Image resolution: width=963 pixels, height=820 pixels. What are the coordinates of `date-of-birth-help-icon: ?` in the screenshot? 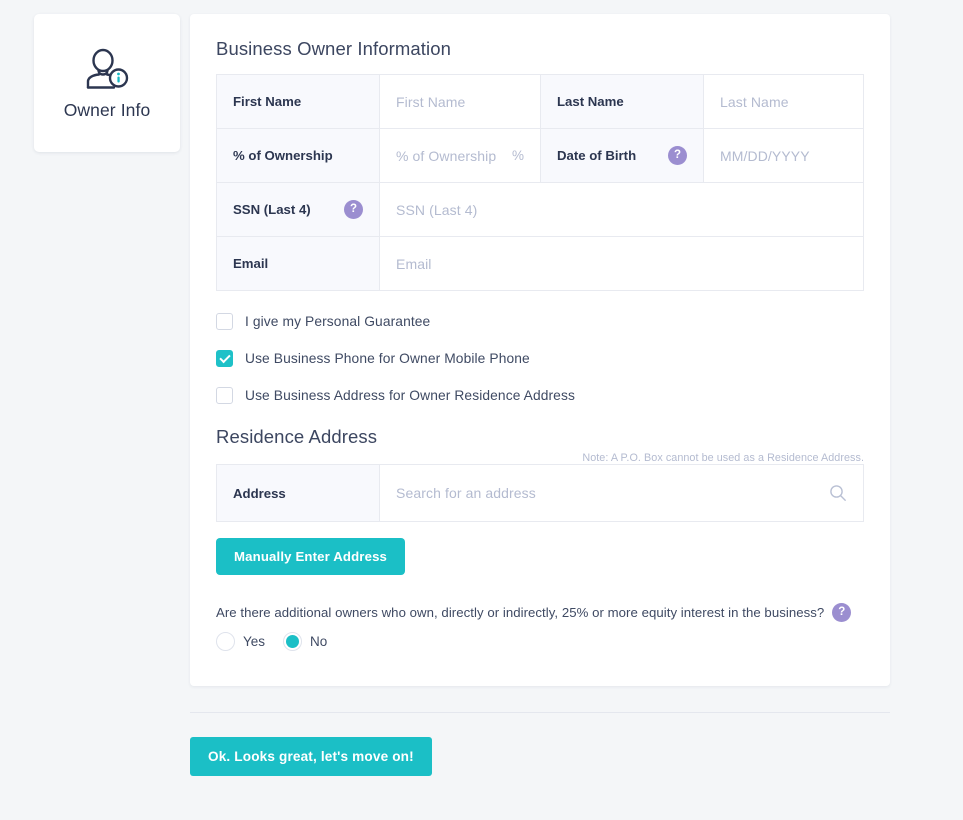 It's located at (677, 155).